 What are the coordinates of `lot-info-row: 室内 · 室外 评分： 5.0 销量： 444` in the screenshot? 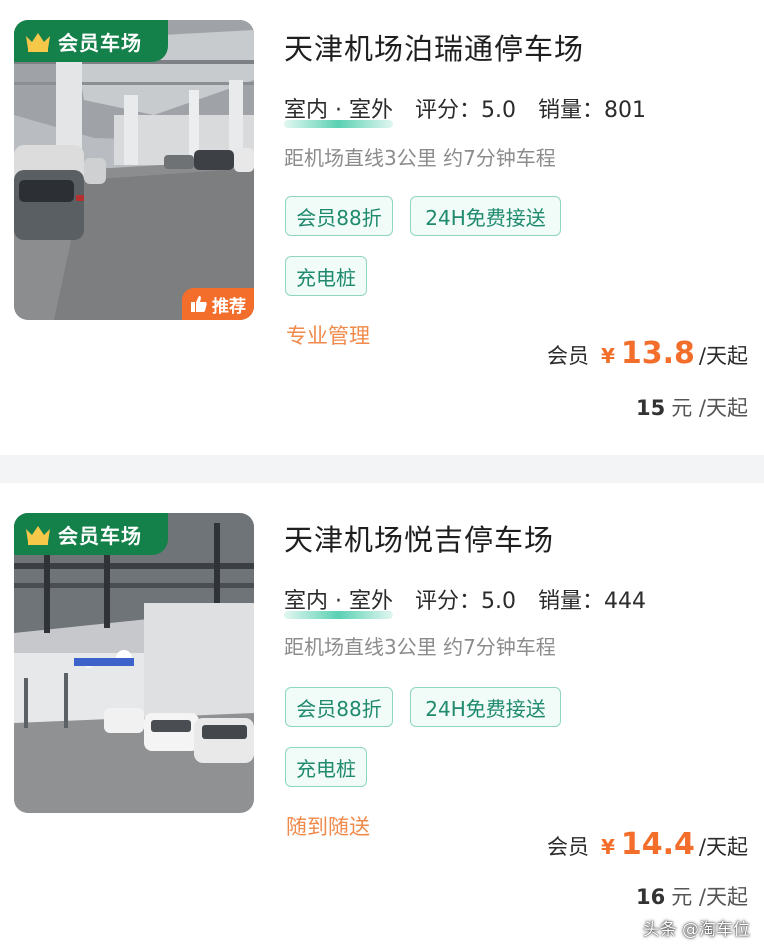 It's located at (465, 601).